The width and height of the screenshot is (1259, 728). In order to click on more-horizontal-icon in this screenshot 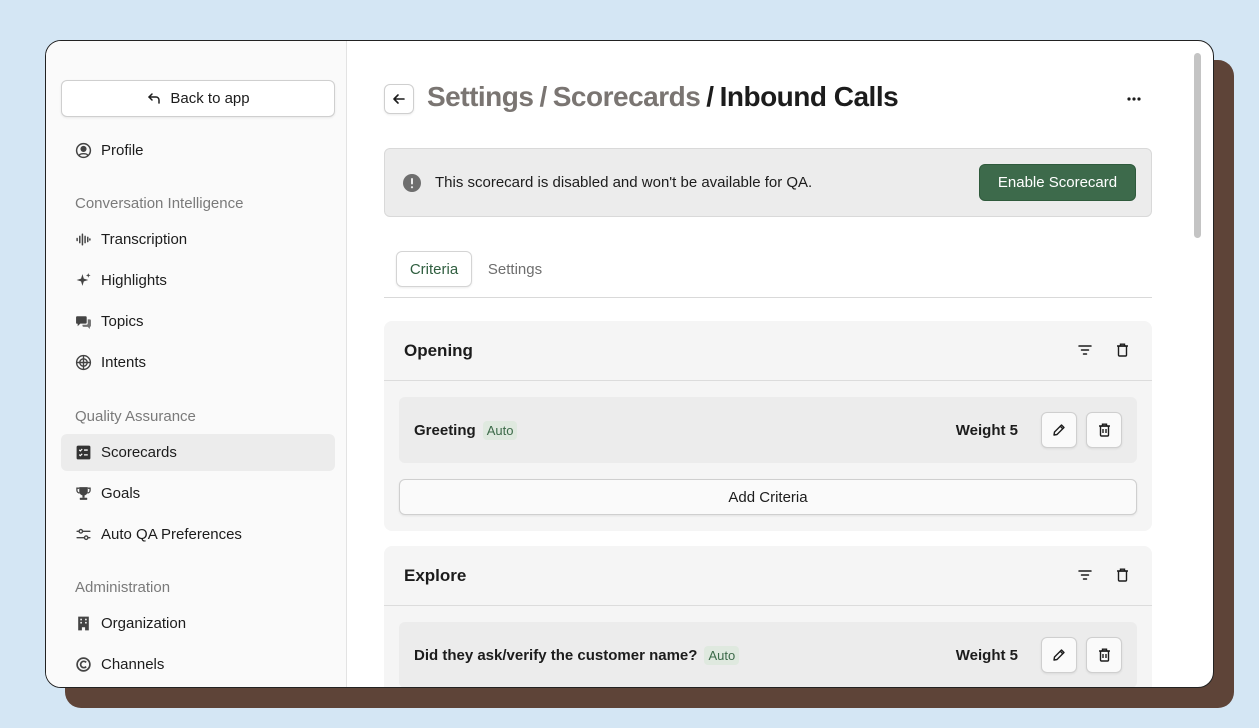, I will do `click(1134, 99)`.